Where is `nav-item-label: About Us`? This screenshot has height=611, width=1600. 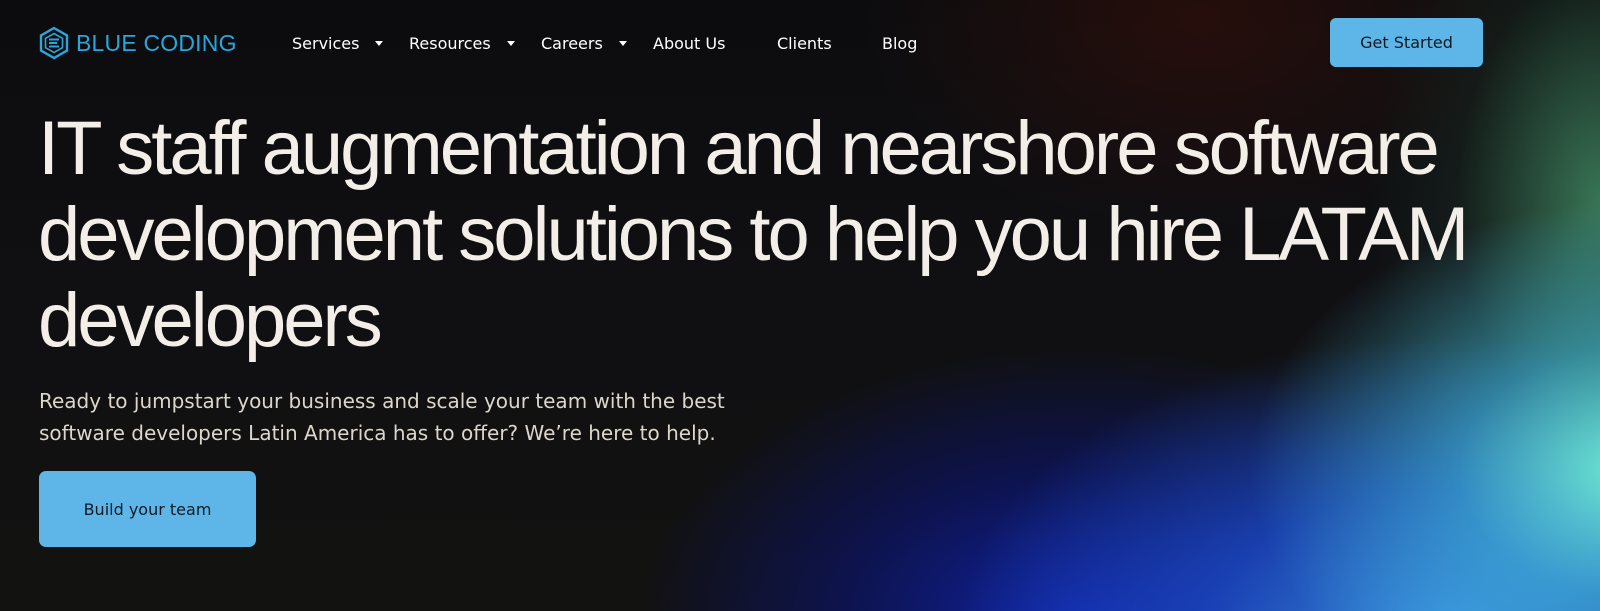 nav-item-label: About Us is located at coordinates (689, 43).